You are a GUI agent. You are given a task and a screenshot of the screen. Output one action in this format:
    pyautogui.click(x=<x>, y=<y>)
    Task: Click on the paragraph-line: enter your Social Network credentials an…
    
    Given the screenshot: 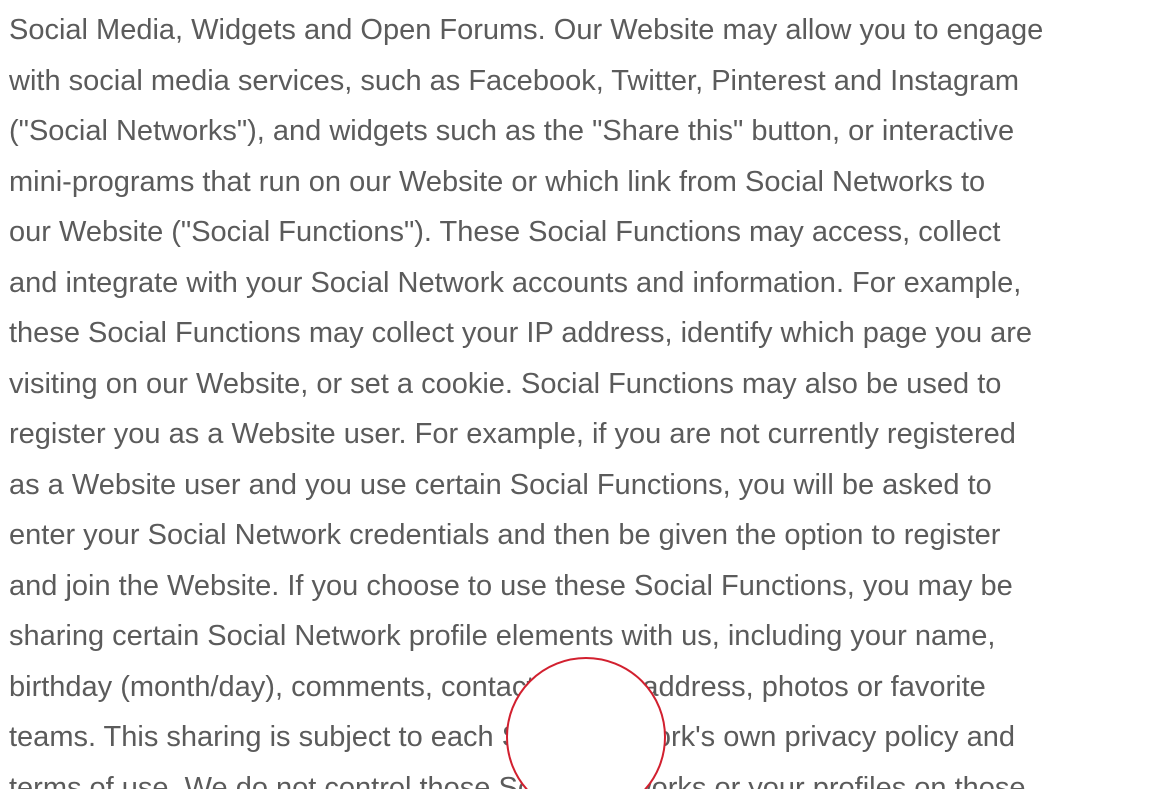 What is the action you would take?
    pyautogui.click(x=505, y=535)
    